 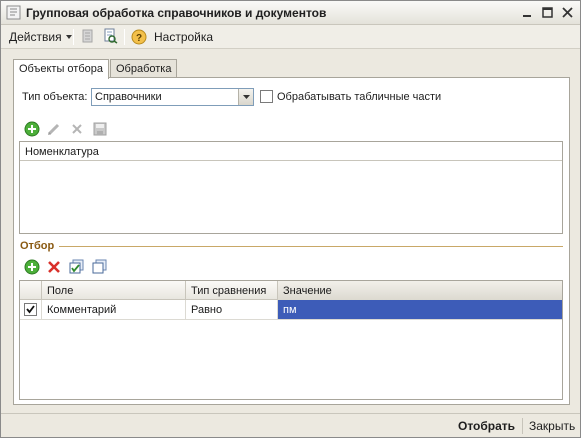 I want to click on toolbar: Действия ? Настройка, so click(x=290, y=37).